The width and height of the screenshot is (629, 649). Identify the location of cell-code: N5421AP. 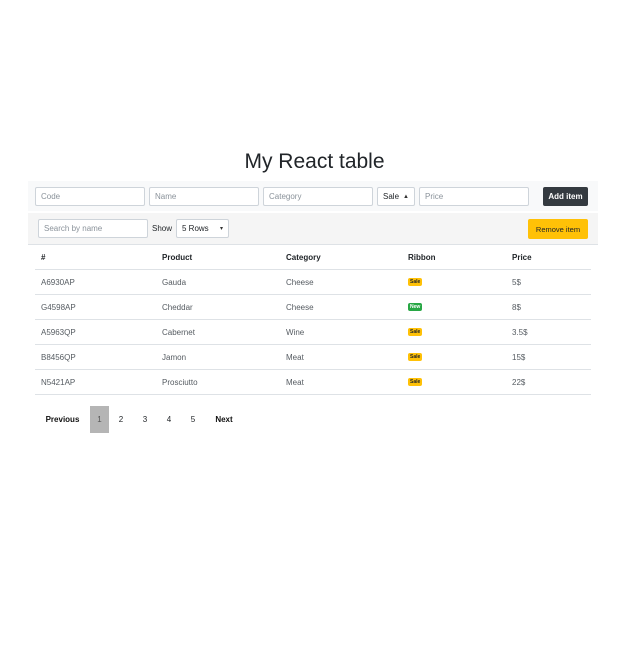
(95, 382).